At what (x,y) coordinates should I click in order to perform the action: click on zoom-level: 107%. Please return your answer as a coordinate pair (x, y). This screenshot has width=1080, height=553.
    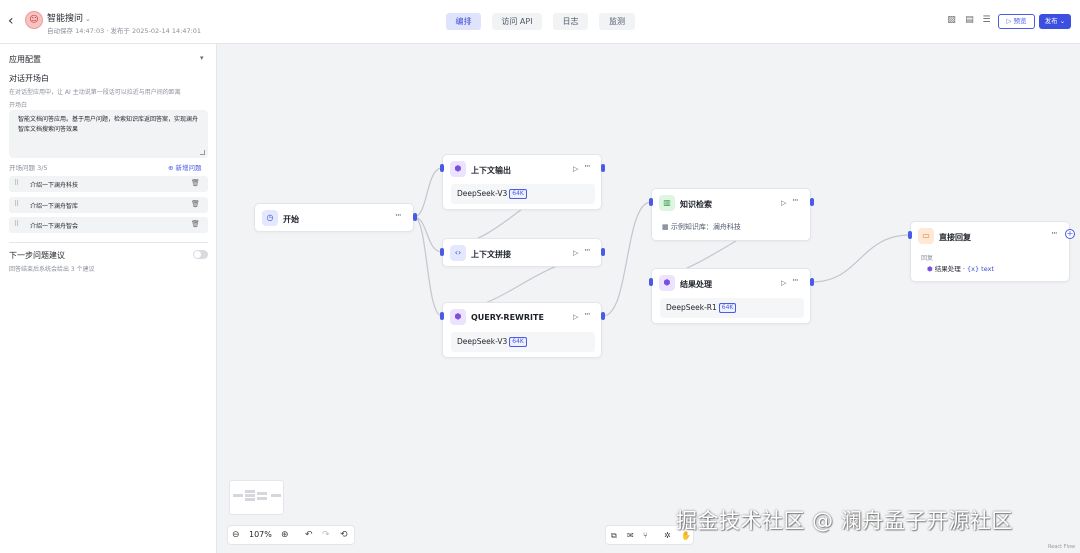
    Looking at the image, I should click on (260, 534).